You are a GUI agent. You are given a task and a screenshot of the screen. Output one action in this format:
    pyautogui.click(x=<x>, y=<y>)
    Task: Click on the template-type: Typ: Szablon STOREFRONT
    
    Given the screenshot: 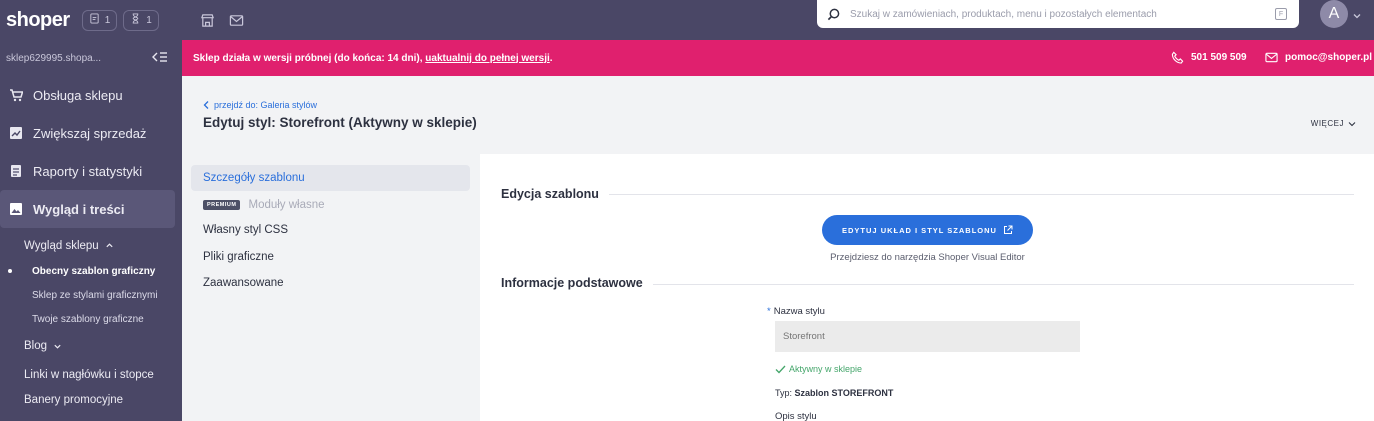 What is the action you would take?
    pyautogui.click(x=834, y=393)
    